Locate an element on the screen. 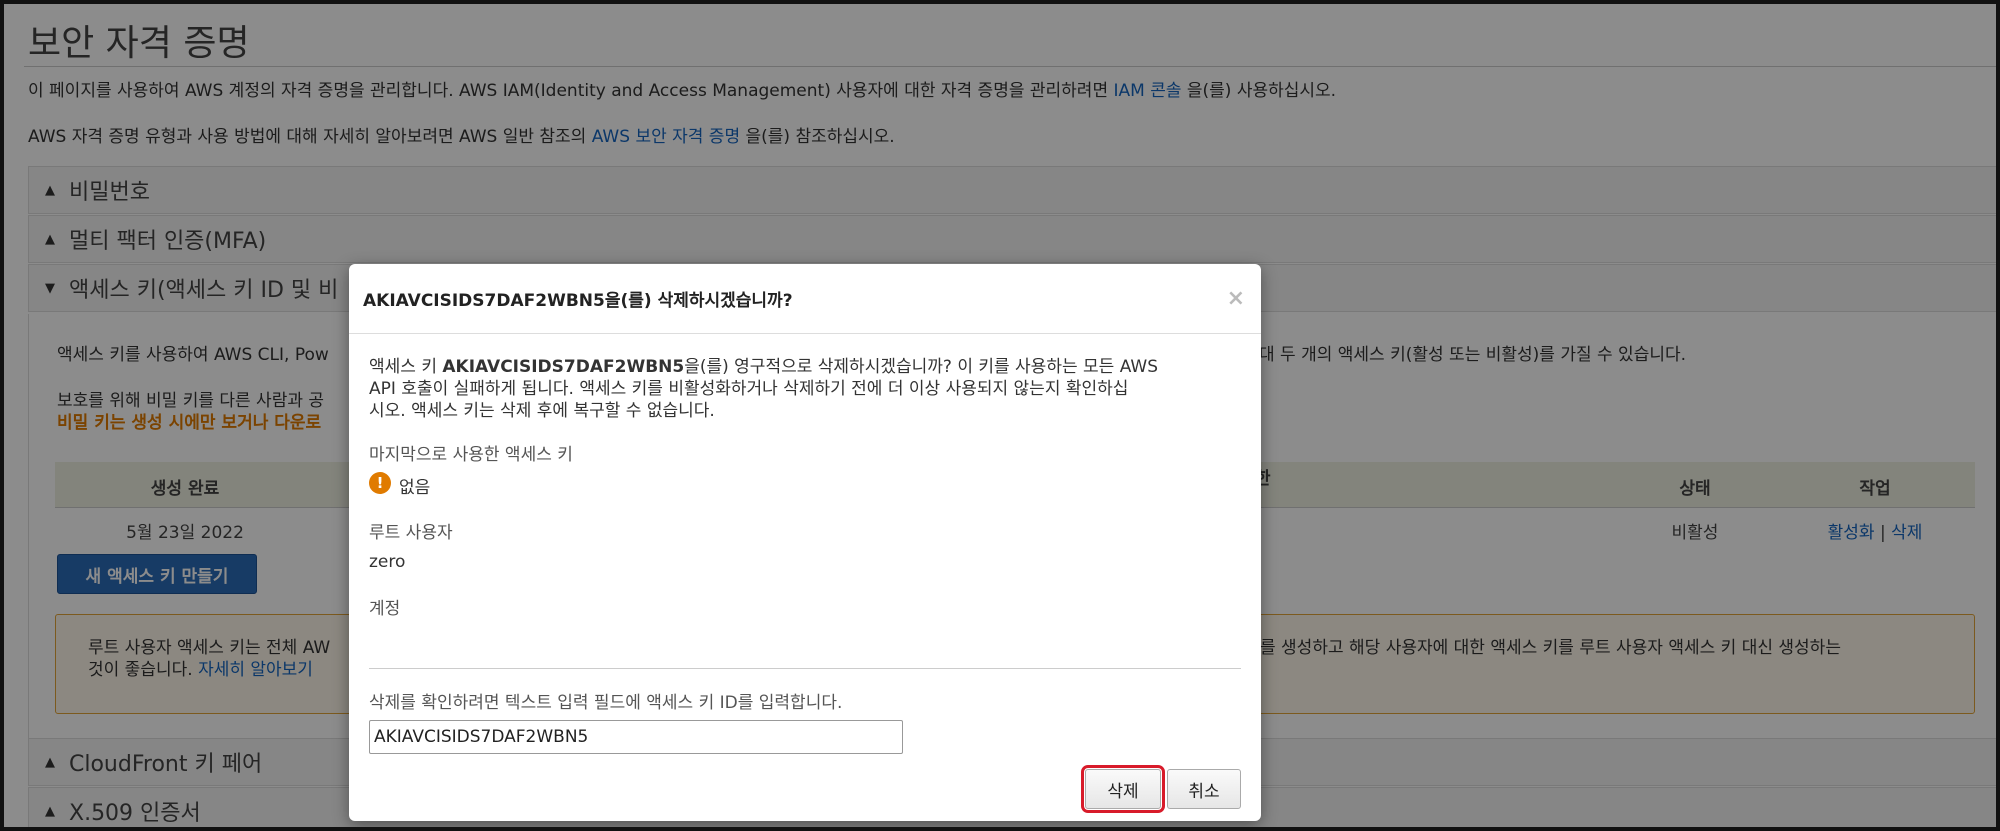  account-label: 계정 is located at coordinates (385, 609).